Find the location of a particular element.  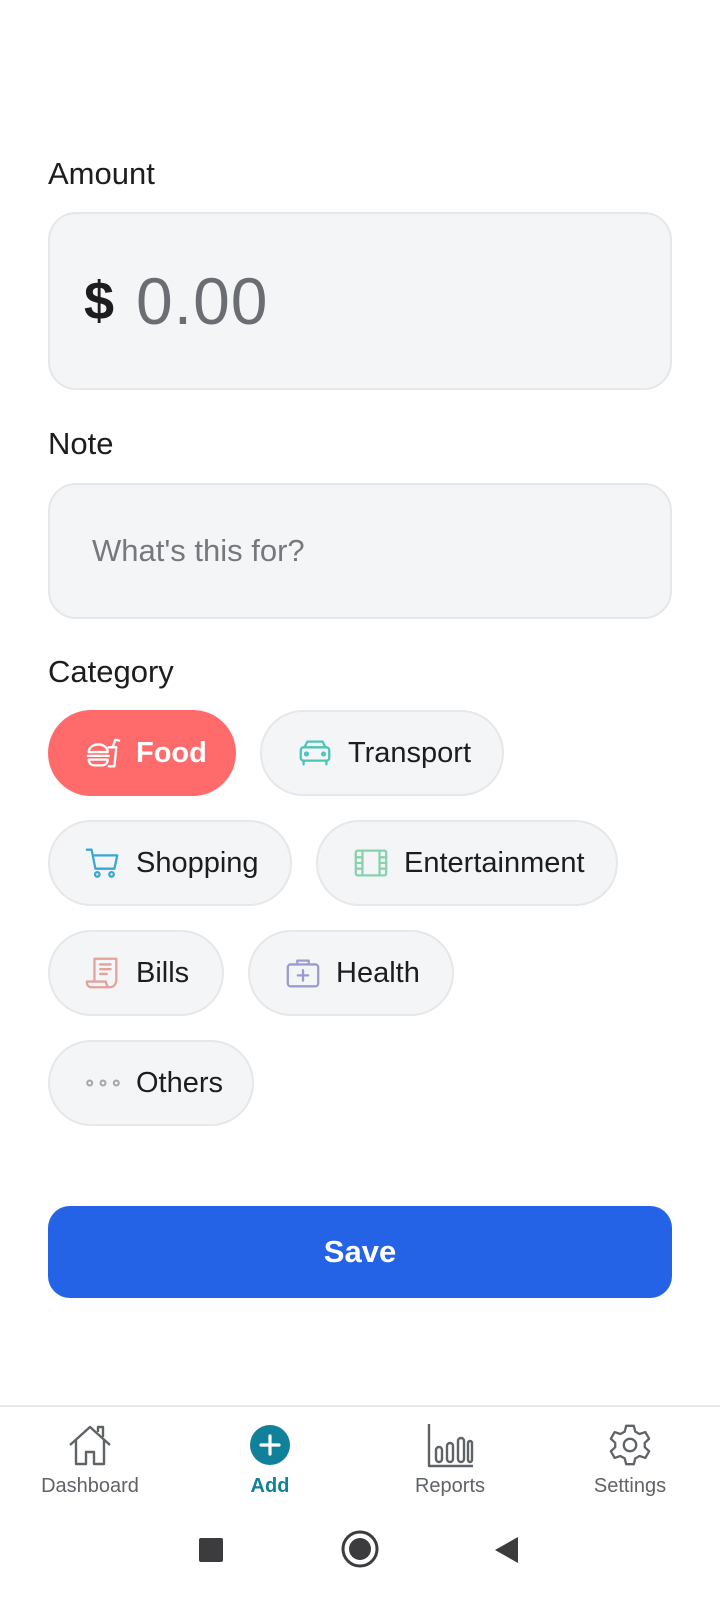

category-chip-label: Health is located at coordinates (378, 972).